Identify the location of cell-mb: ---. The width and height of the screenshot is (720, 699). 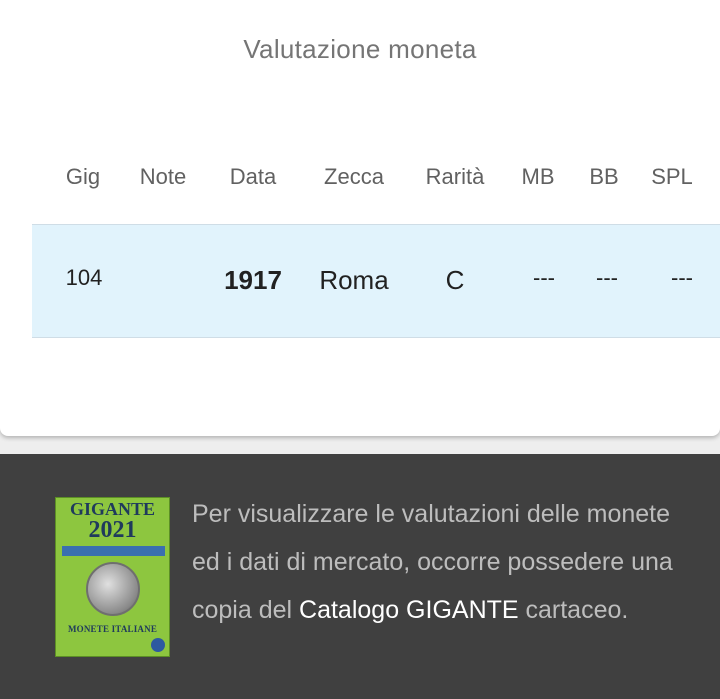
(544, 277).